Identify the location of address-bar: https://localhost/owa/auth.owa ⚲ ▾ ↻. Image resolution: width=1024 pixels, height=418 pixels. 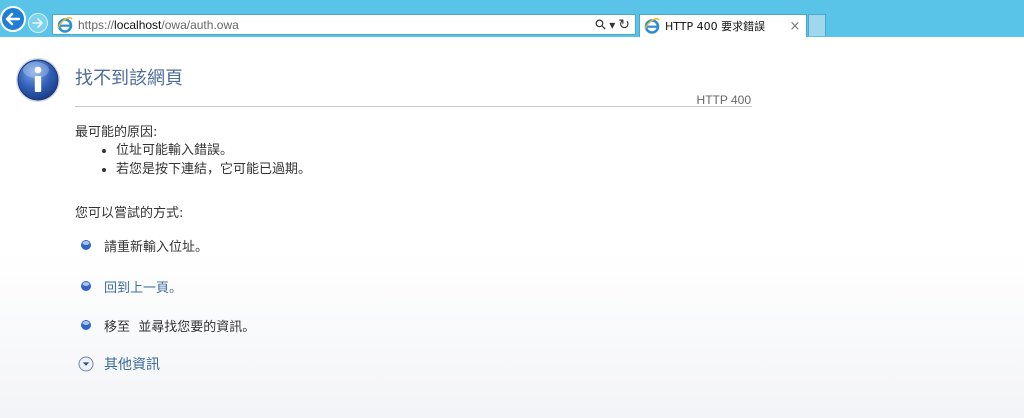
(344, 24).